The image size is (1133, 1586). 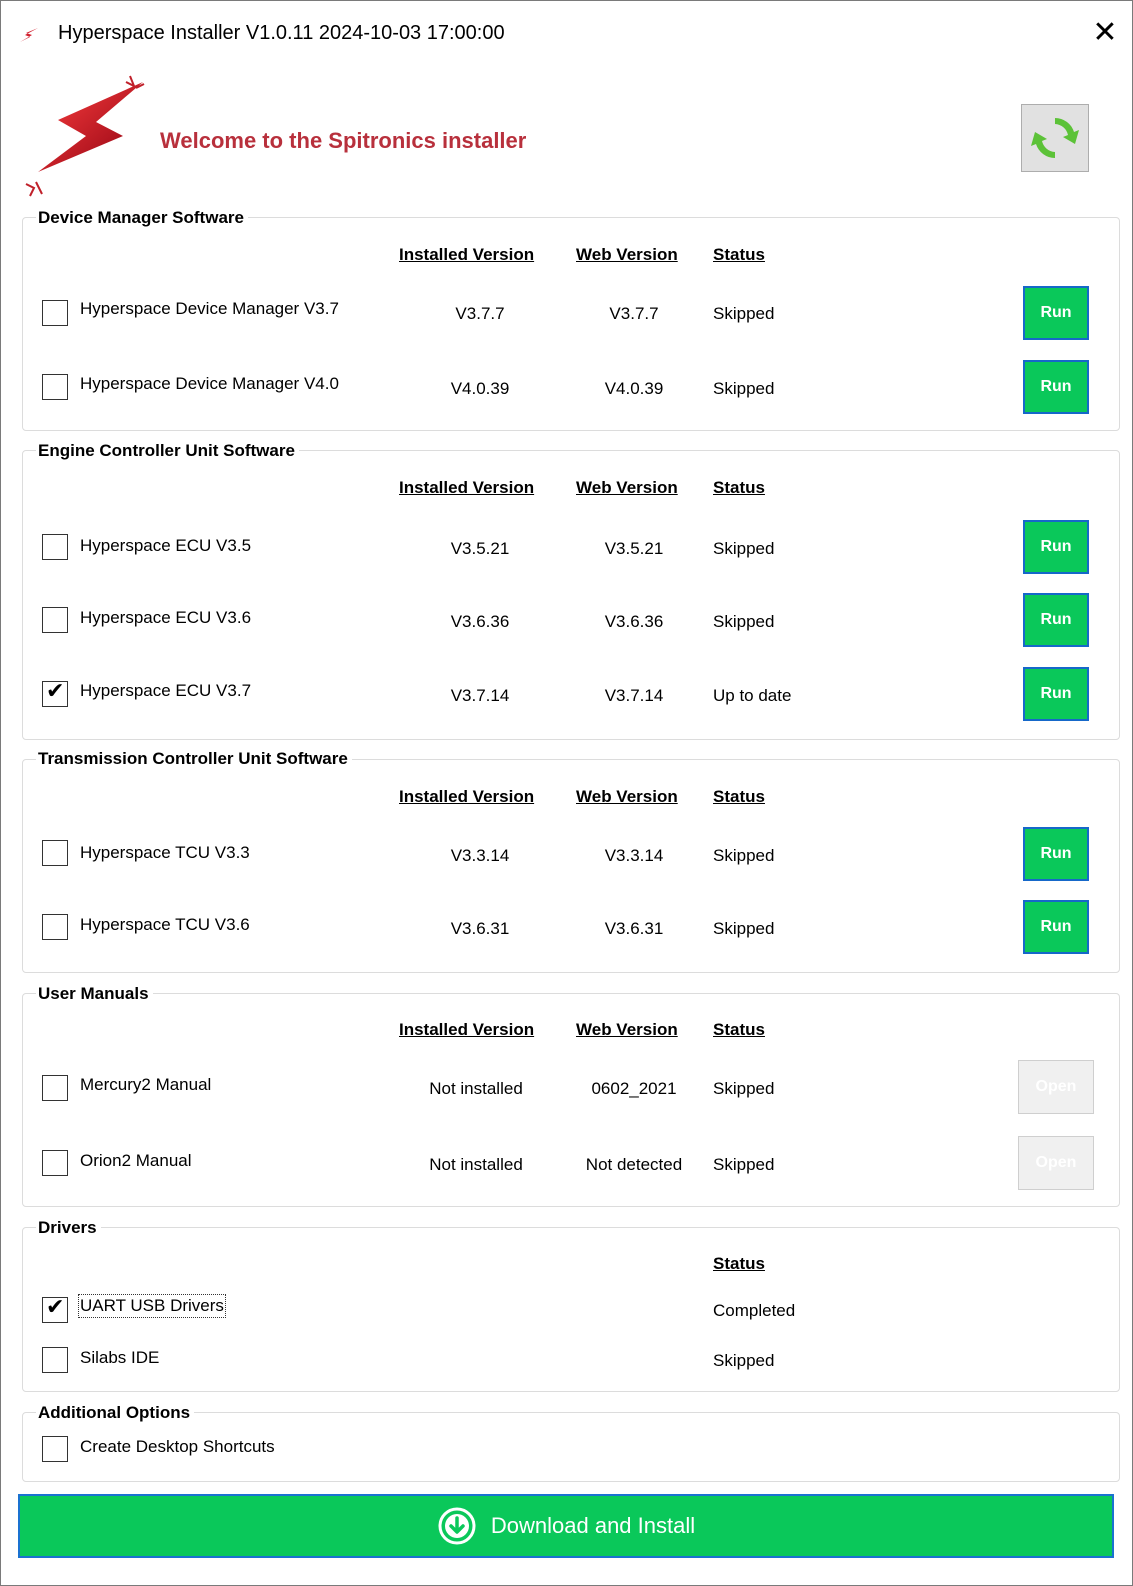 What do you see at coordinates (634, 695) in the screenshot?
I see `web-ecu-v37: V3.7.14` at bounding box center [634, 695].